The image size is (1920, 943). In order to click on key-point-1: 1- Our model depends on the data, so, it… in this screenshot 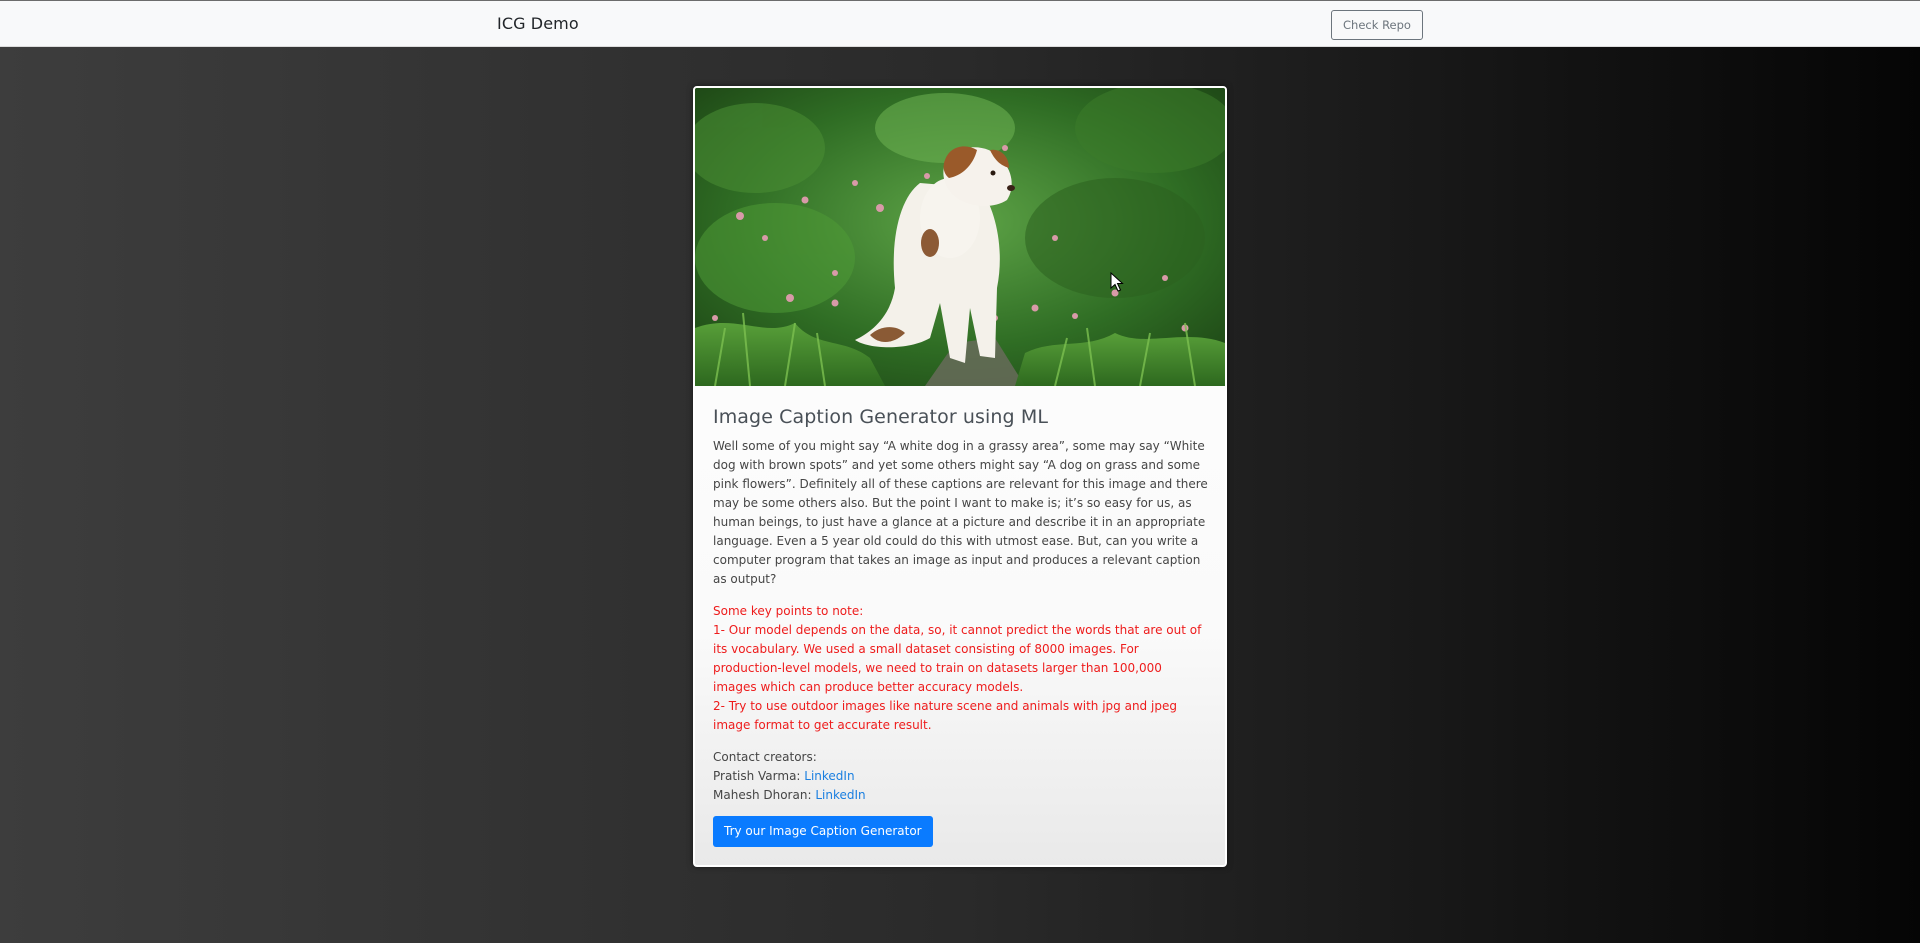, I will do `click(957, 658)`.